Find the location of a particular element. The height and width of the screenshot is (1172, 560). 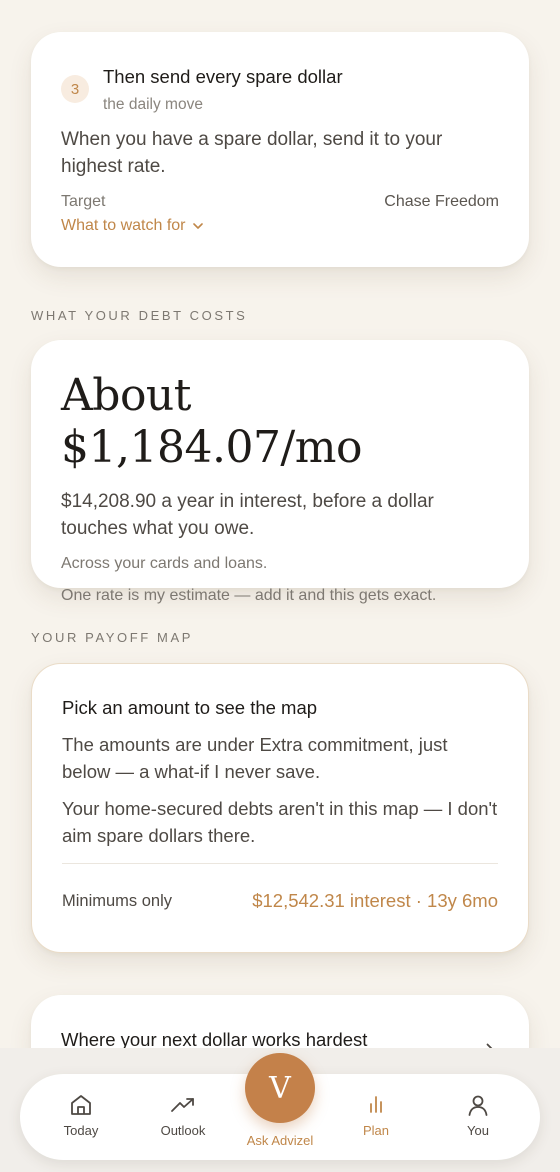

home-icon is located at coordinates (81, 1105).